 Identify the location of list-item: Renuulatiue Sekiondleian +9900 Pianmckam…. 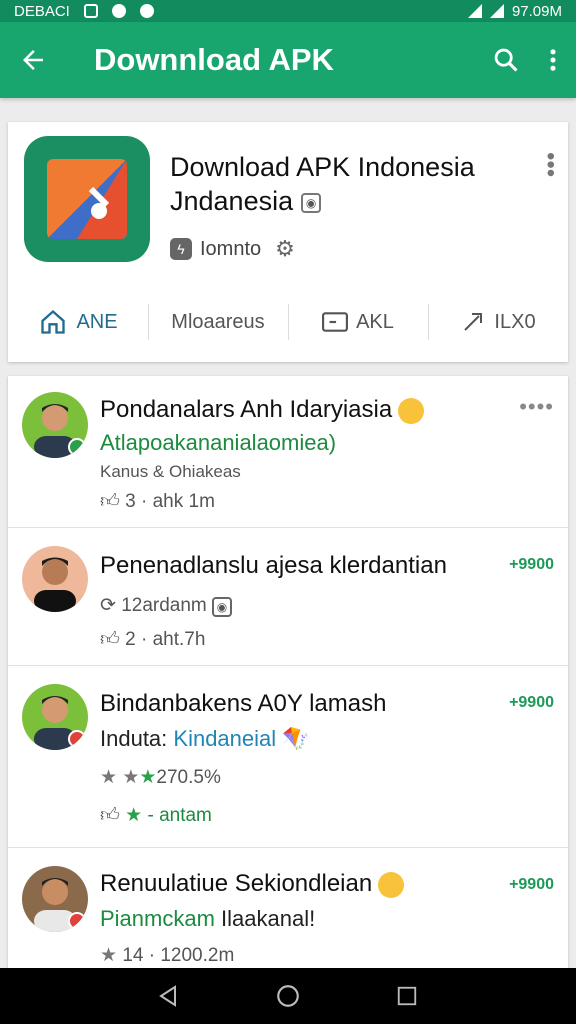
(288, 908).